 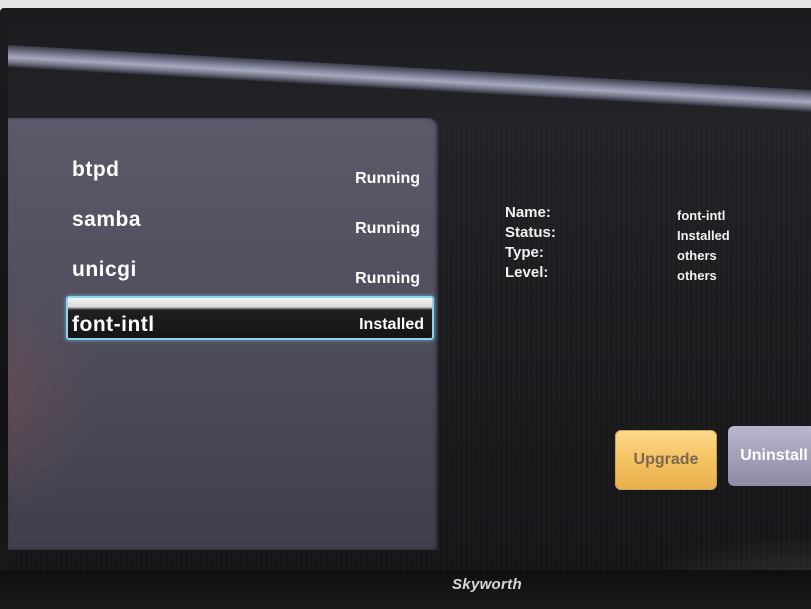 I want to click on screen-reflection, so click(x=721, y=554).